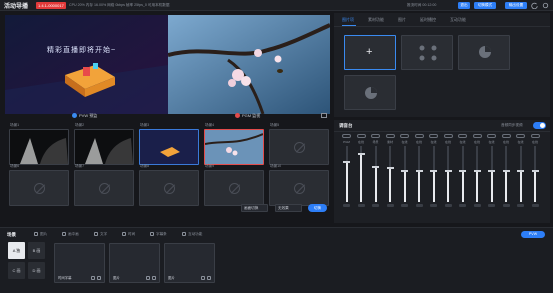  Describe the element at coordinates (16, 270) in the screenshot. I see `layout-c: C 画` at that location.